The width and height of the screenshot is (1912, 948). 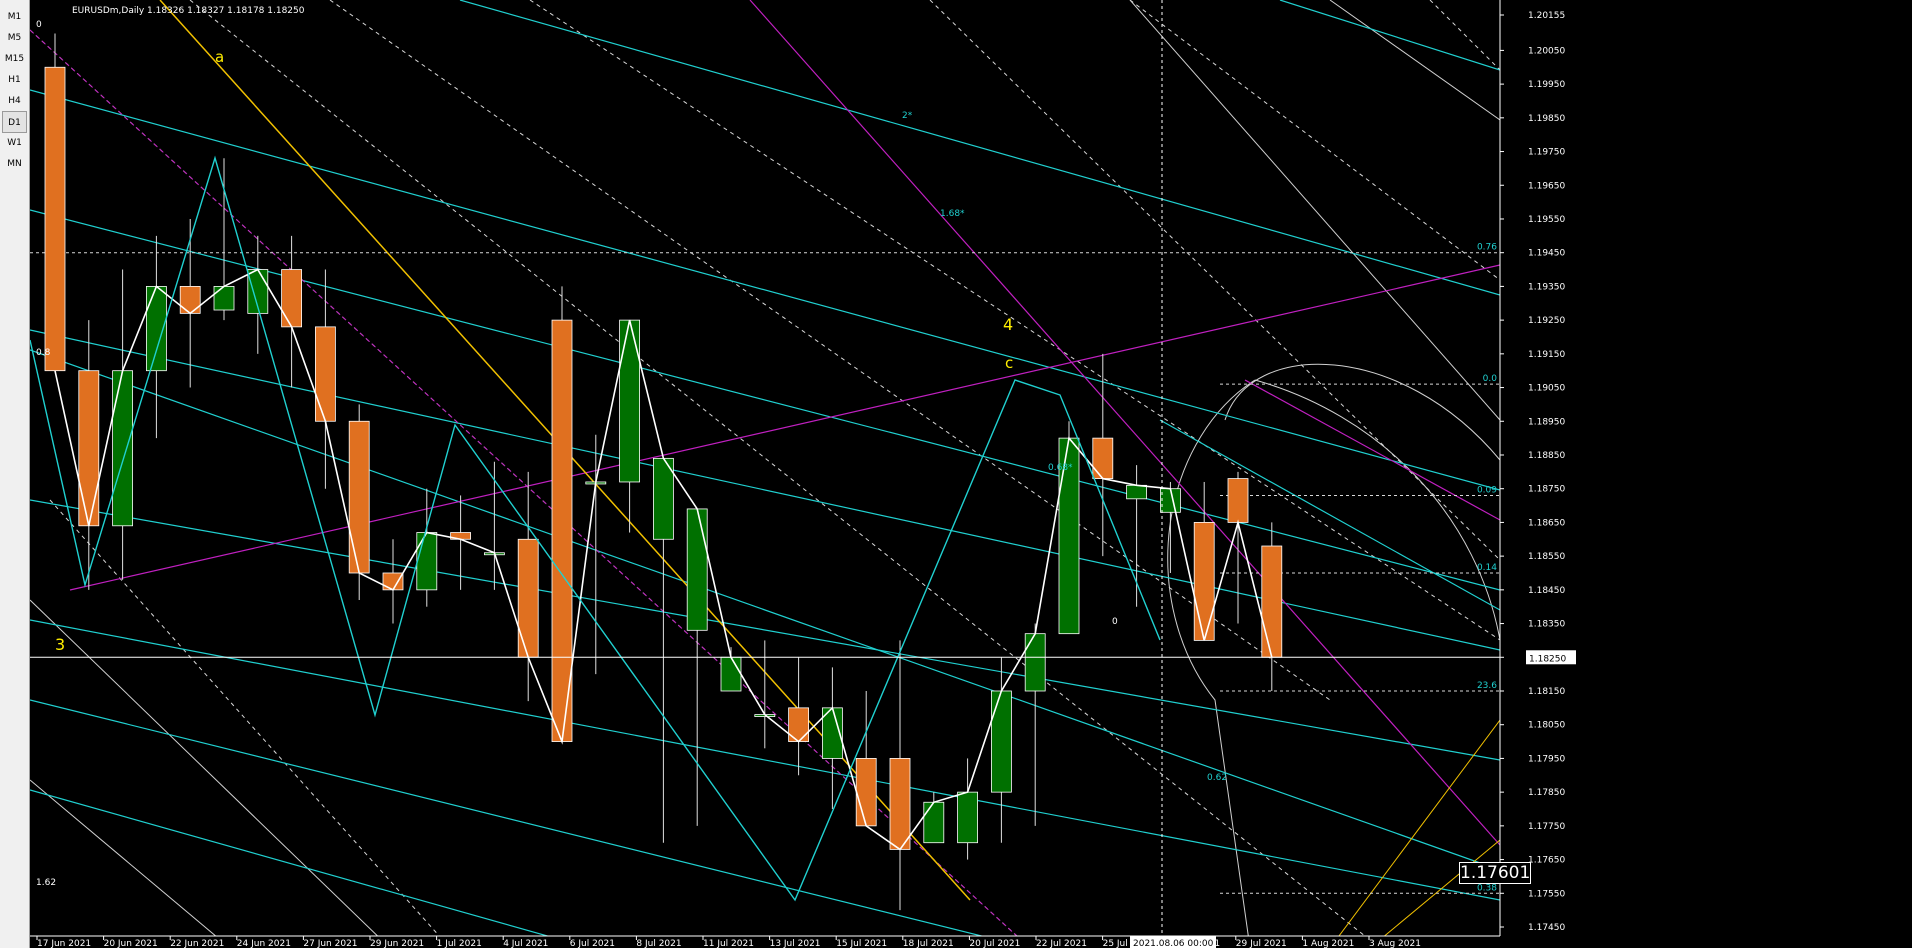 I want to click on fib-level-label: 0.14, so click(x=1487, y=568).